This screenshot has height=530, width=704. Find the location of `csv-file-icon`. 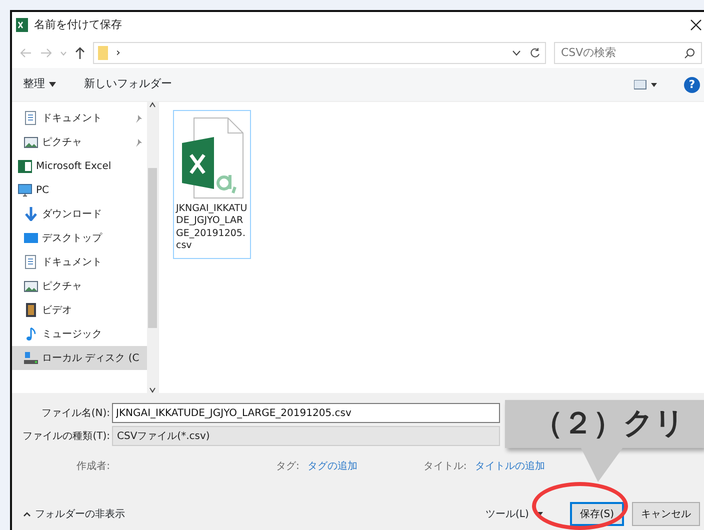

csv-file-icon is located at coordinates (212, 158).